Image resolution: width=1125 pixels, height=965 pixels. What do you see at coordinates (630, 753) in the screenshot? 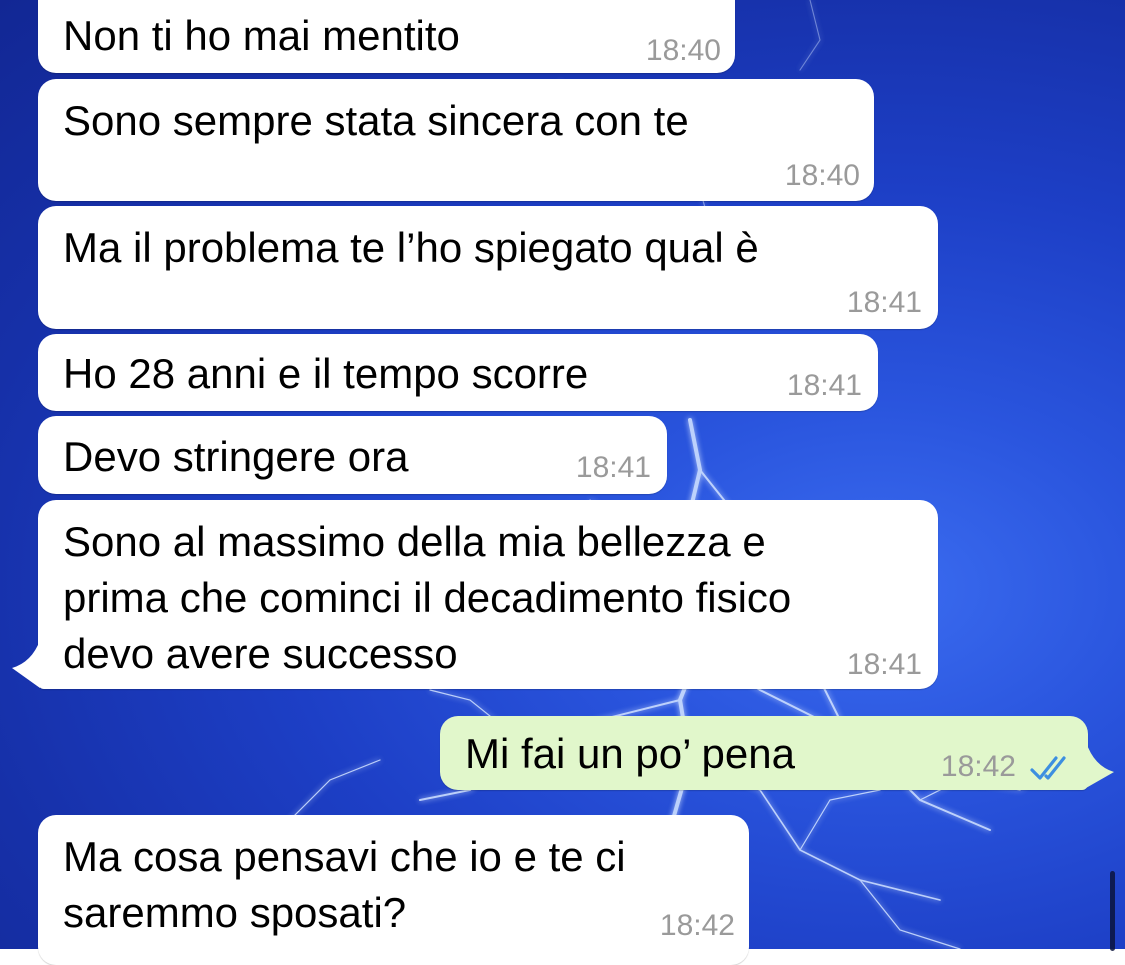
I see `message-text: Mi fai un po’ pena` at bounding box center [630, 753].